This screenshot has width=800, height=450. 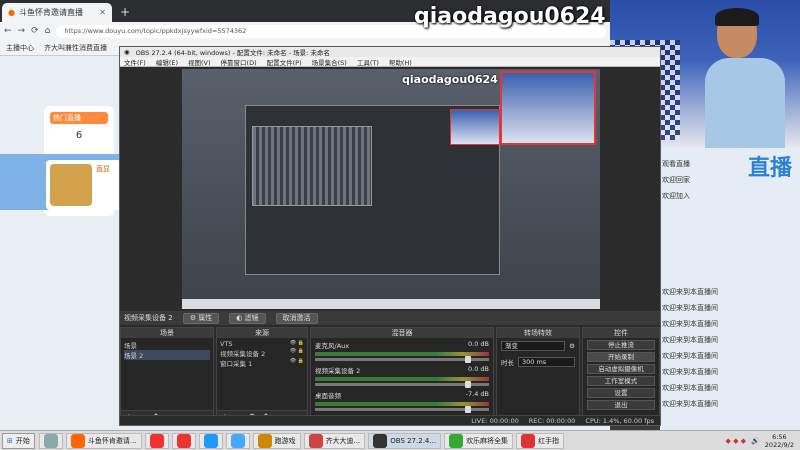 What do you see at coordinates (57, 12) in the screenshot?
I see `browser-tab: ● 斗鱼怀肯邀请直播 ✕` at bounding box center [57, 12].